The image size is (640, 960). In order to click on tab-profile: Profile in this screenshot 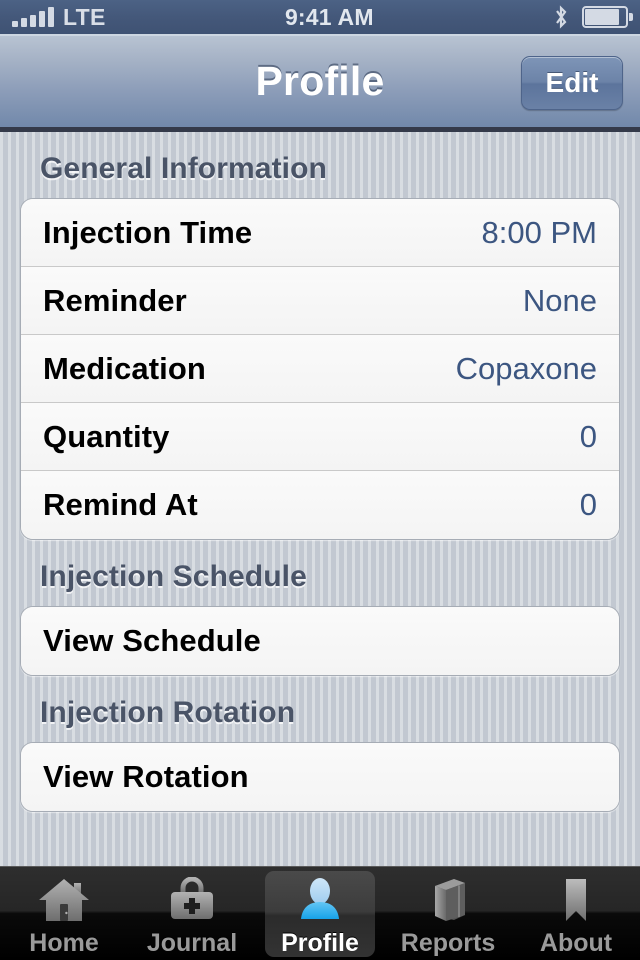, I will do `click(320, 913)`.